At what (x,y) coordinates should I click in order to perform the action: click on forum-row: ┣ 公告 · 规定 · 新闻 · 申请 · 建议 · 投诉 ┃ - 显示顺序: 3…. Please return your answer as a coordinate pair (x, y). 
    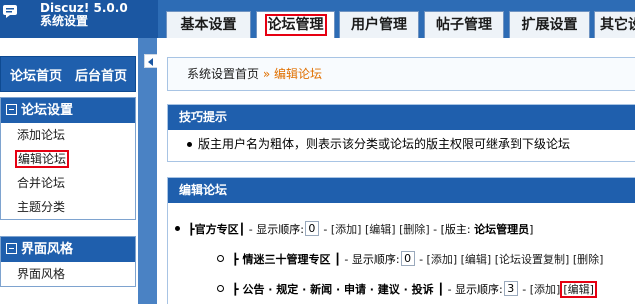
    Looking at the image, I should click on (407, 289).